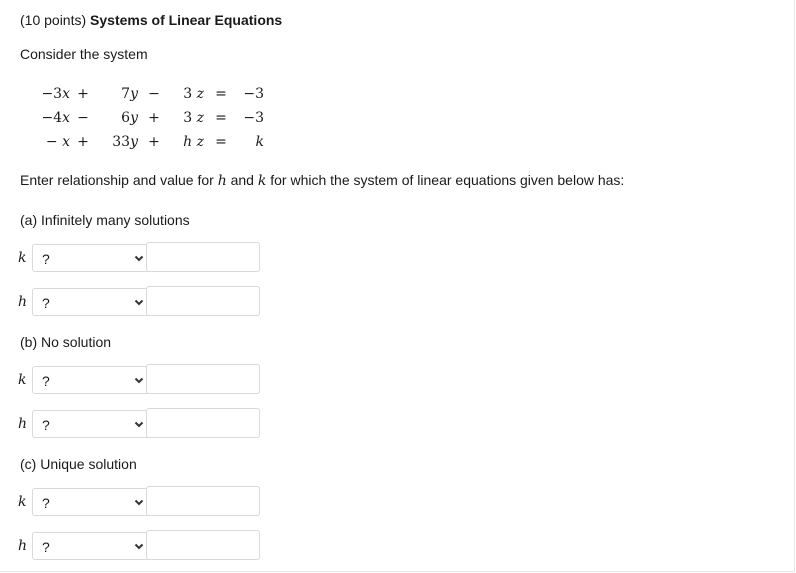 This screenshot has width=796, height=573. What do you see at coordinates (152, 94) in the screenshot?
I see `equation-row: −3x + 7y − 3 z = −3` at bounding box center [152, 94].